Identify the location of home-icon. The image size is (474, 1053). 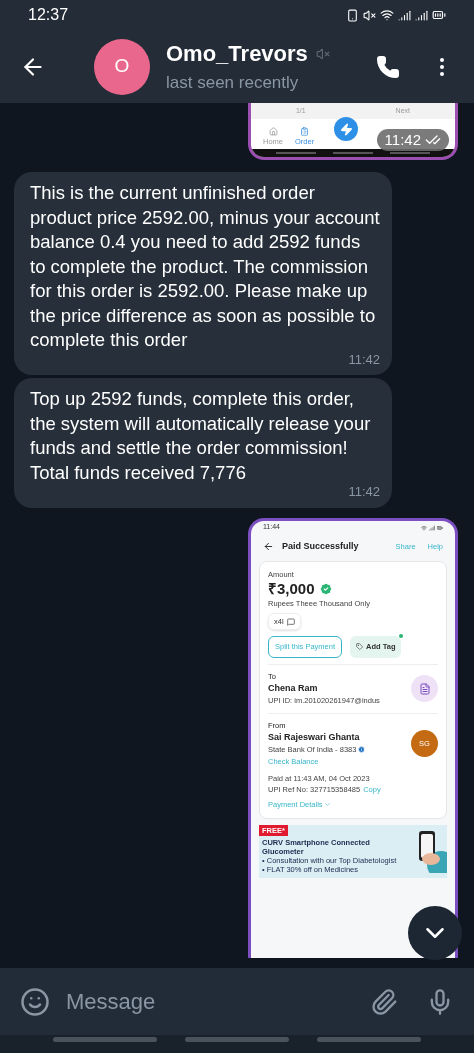
(273, 131).